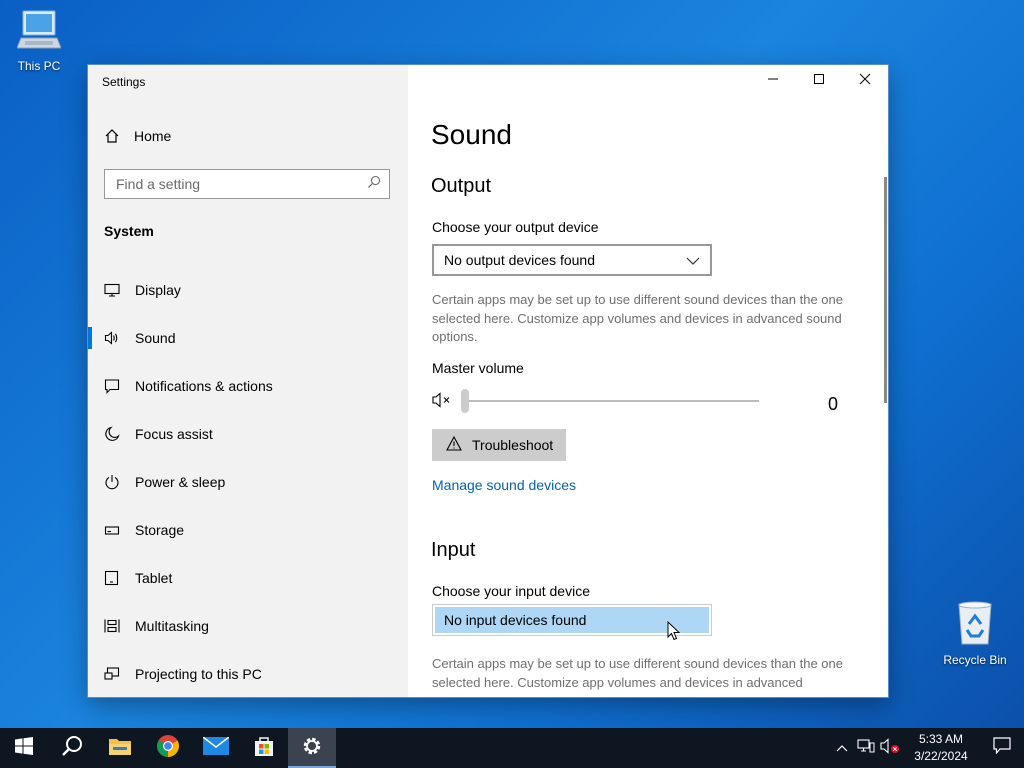 The width and height of the screenshot is (1024, 768). Describe the element at coordinates (941, 756) in the screenshot. I see `clock-date: 3/22/2024` at that location.